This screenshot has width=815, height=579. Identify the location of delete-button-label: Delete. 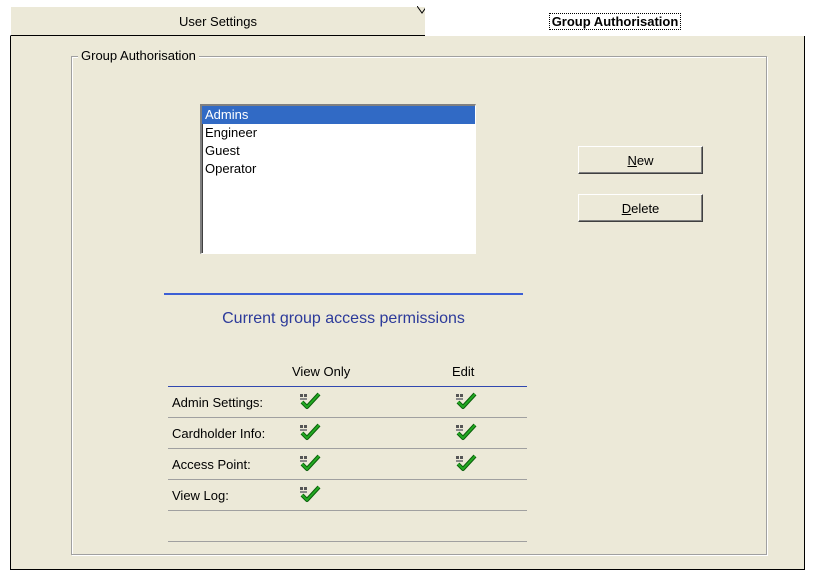
(640, 208).